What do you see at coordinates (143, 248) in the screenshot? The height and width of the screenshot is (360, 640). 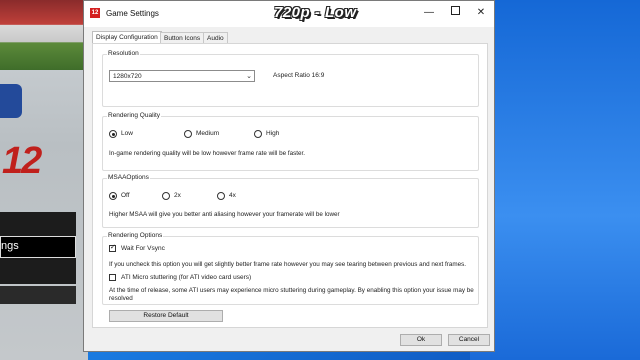 I see `vsync-label: Wait For Vsync` at bounding box center [143, 248].